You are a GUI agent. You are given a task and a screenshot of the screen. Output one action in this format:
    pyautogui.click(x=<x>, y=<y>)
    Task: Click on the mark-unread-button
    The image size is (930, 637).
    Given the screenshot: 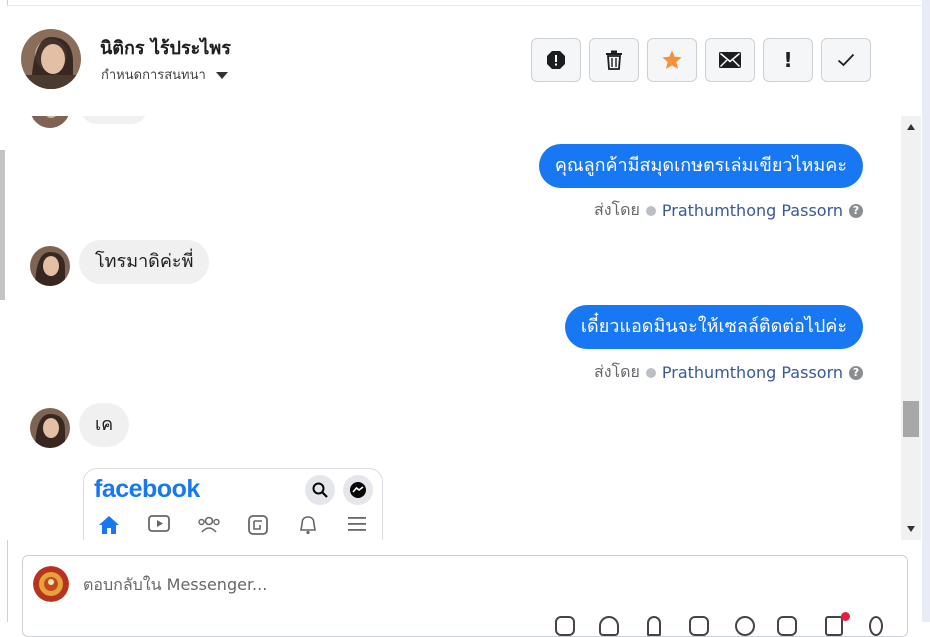 What is the action you would take?
    pyautogui.click(x=730, y=60)
    